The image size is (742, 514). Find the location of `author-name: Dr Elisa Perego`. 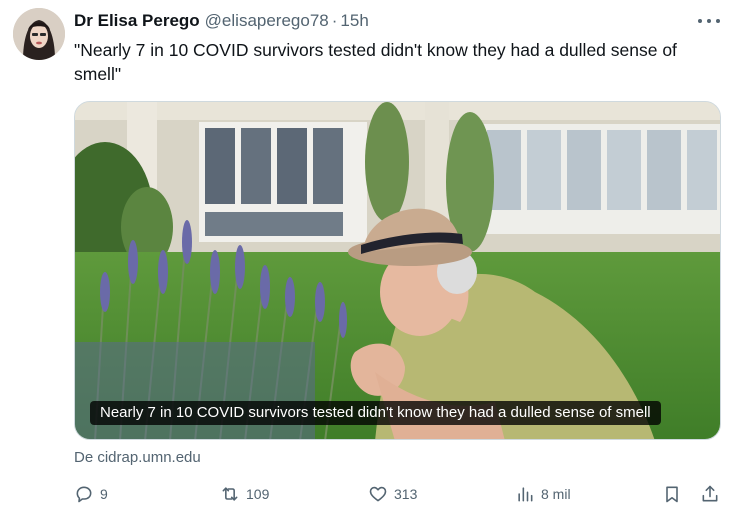

author-name: Dr Elisa Perego is located at coordinates (137, 21).